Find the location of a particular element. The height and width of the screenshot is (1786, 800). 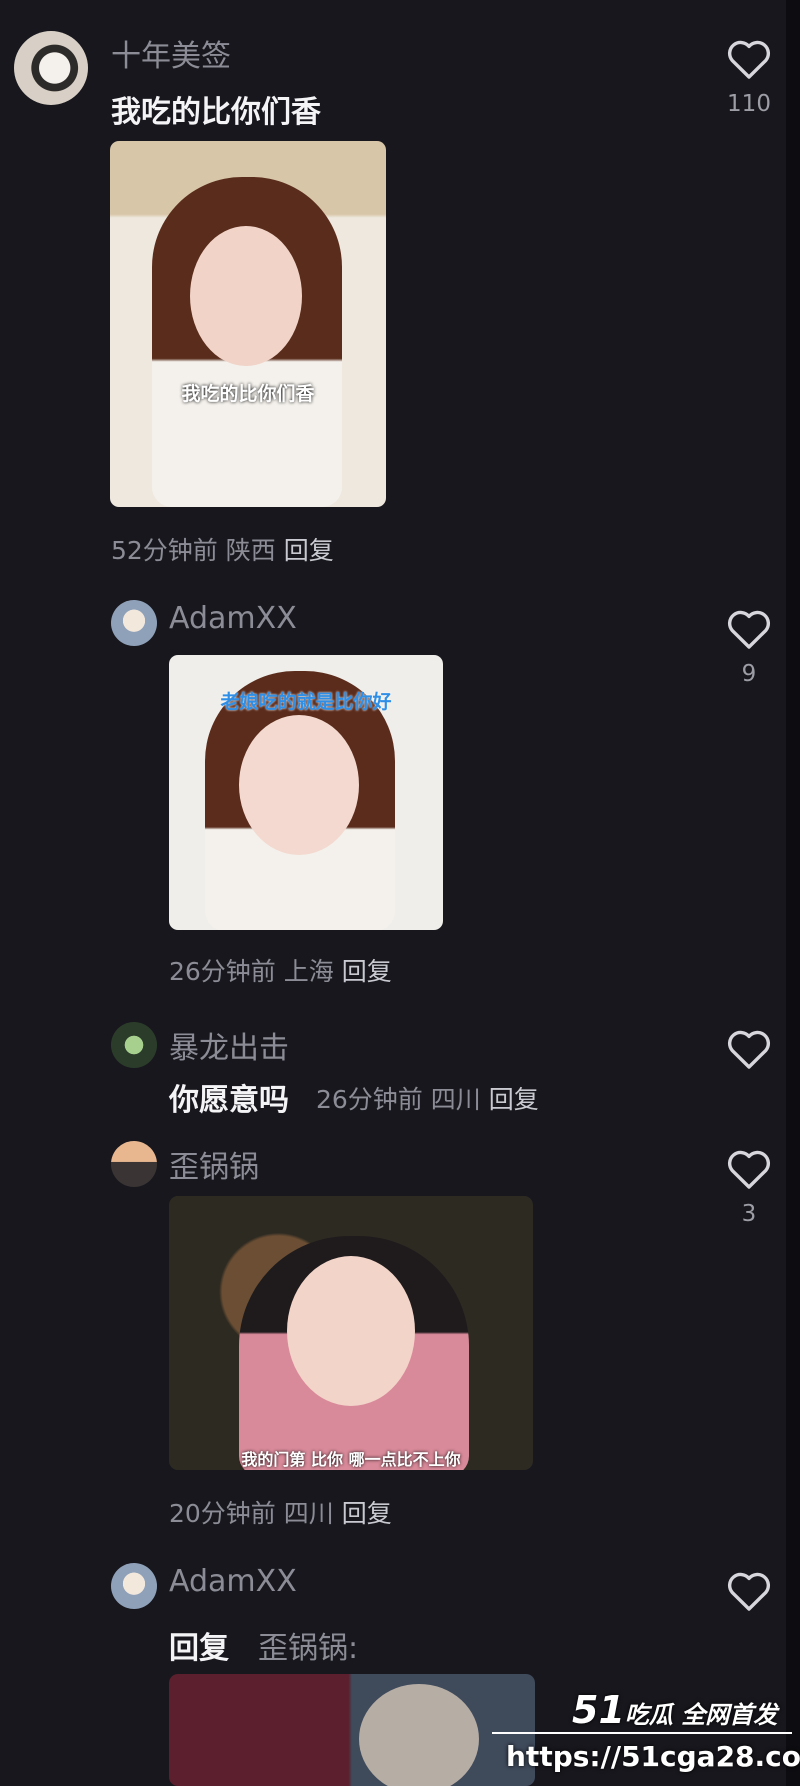

comment-image: 老娘吃的就是比你好 is located at coordinates (306, 792).